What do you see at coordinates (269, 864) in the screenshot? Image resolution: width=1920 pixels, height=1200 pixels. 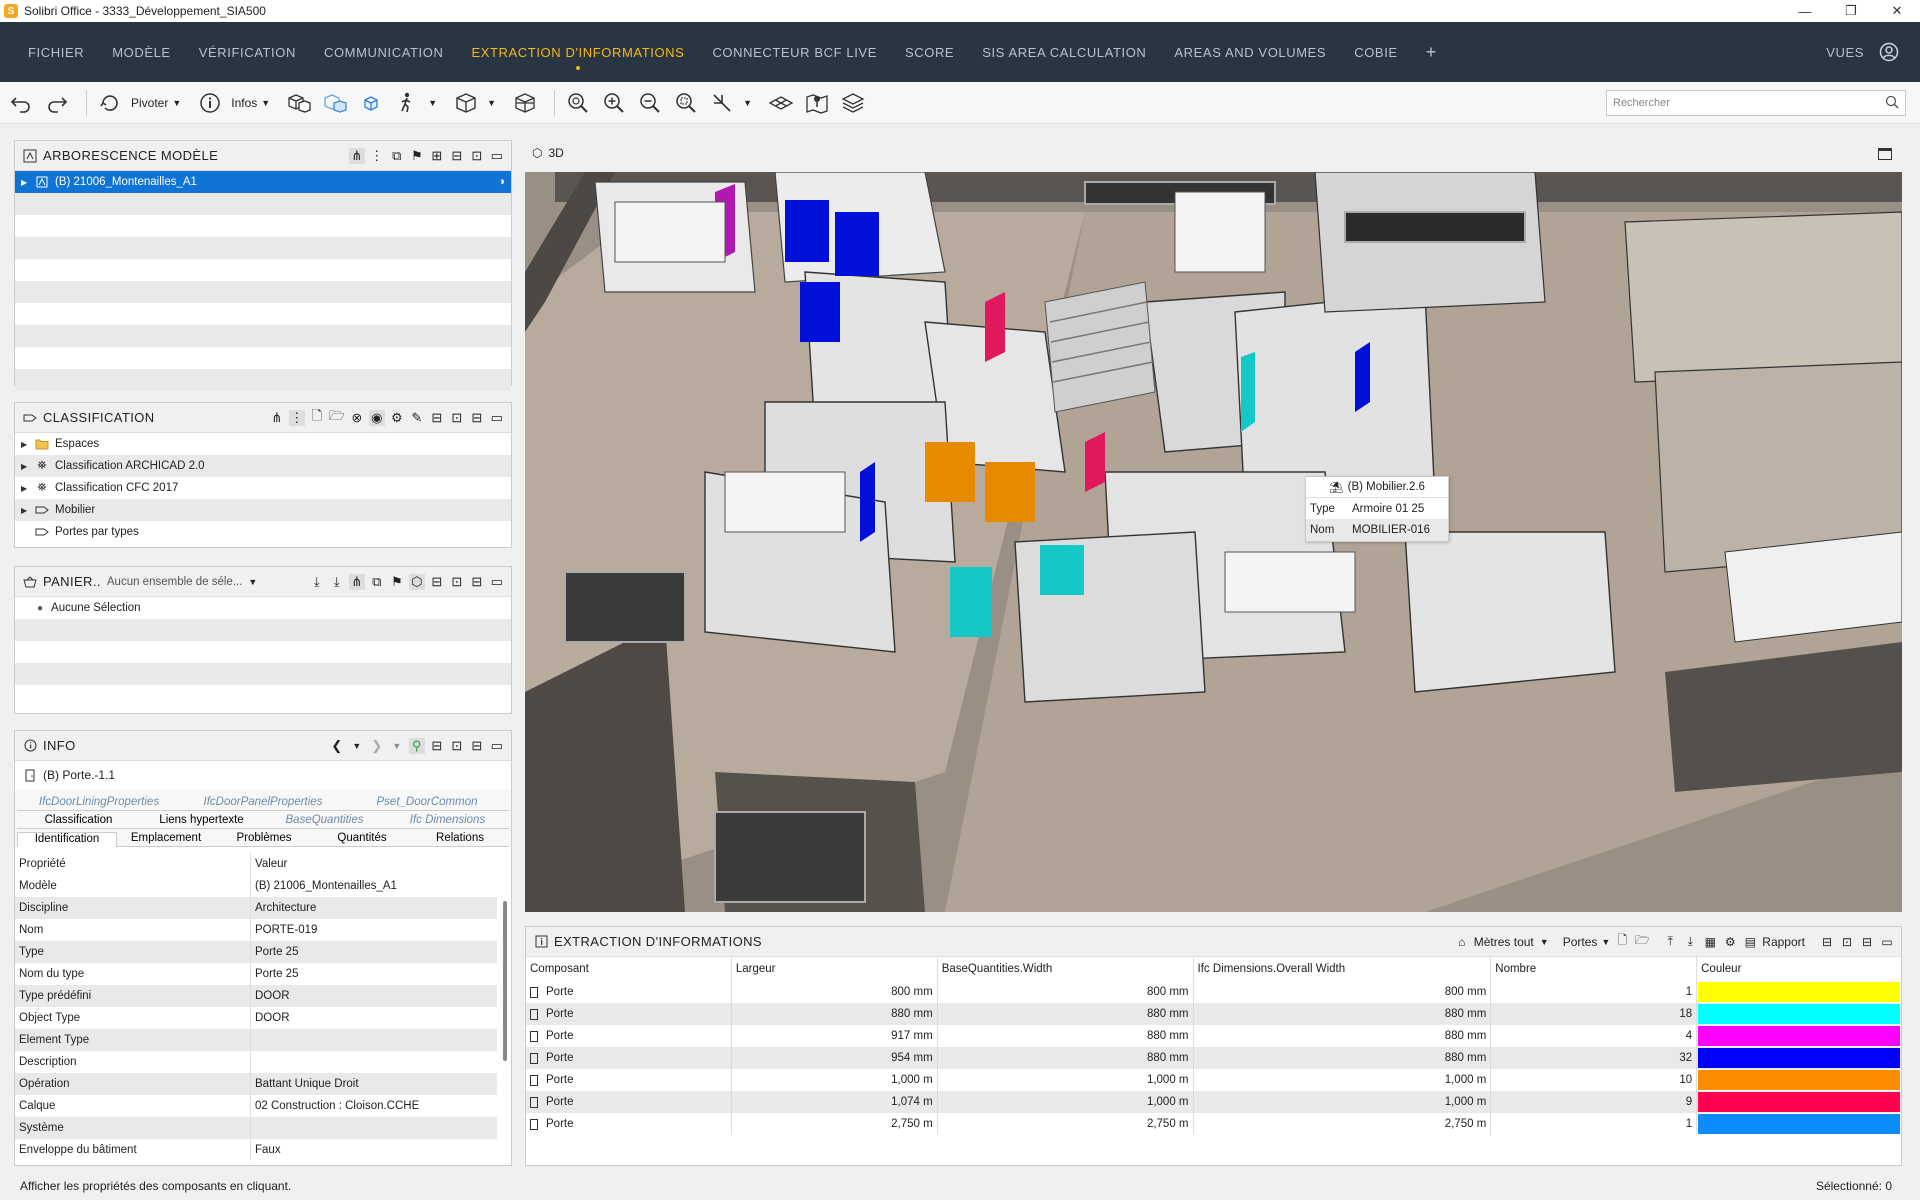 I see `col-value: Valeur` at bounding box center [269, 864].